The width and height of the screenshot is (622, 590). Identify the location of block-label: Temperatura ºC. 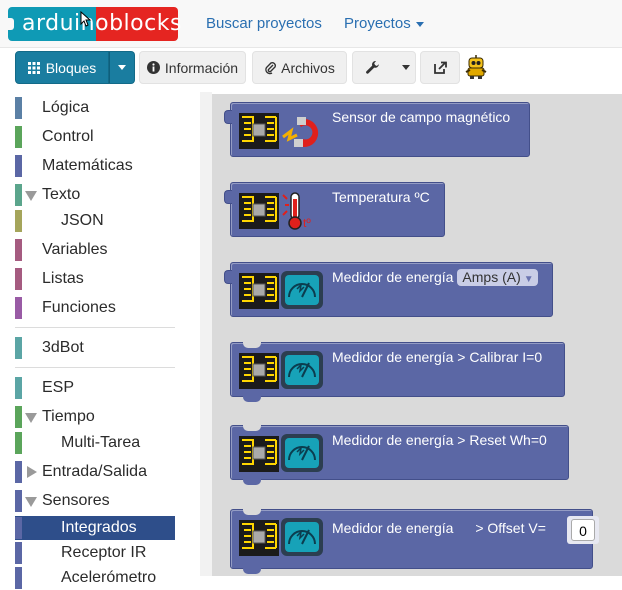
(381, 197).